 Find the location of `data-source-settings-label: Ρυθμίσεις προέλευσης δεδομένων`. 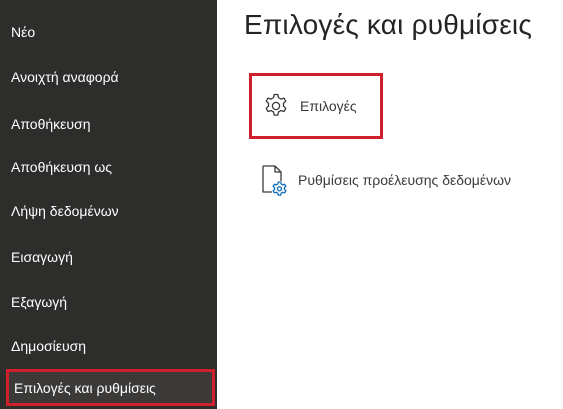

data-source-settings-label: Ρυθμίσεις προέλευσης δεδομένων is located at coordinates (405, 180).